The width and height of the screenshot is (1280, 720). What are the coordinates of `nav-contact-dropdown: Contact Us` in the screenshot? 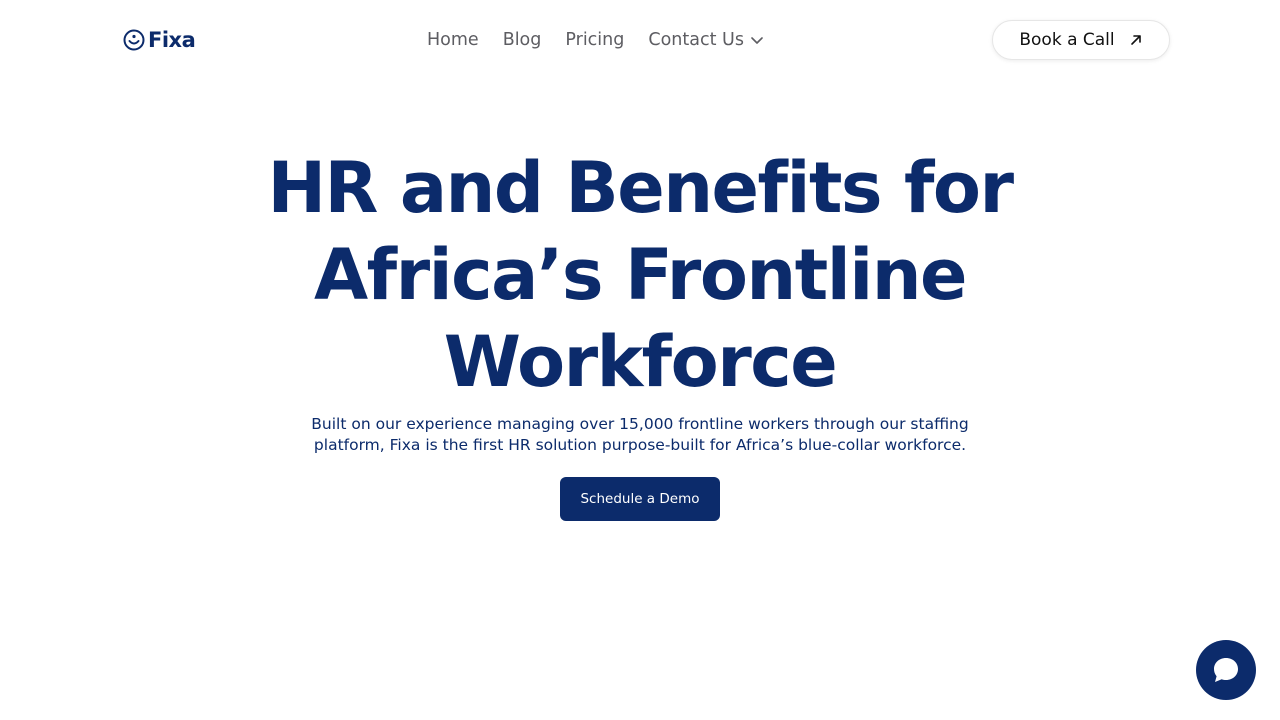 It's located at (706, 40).